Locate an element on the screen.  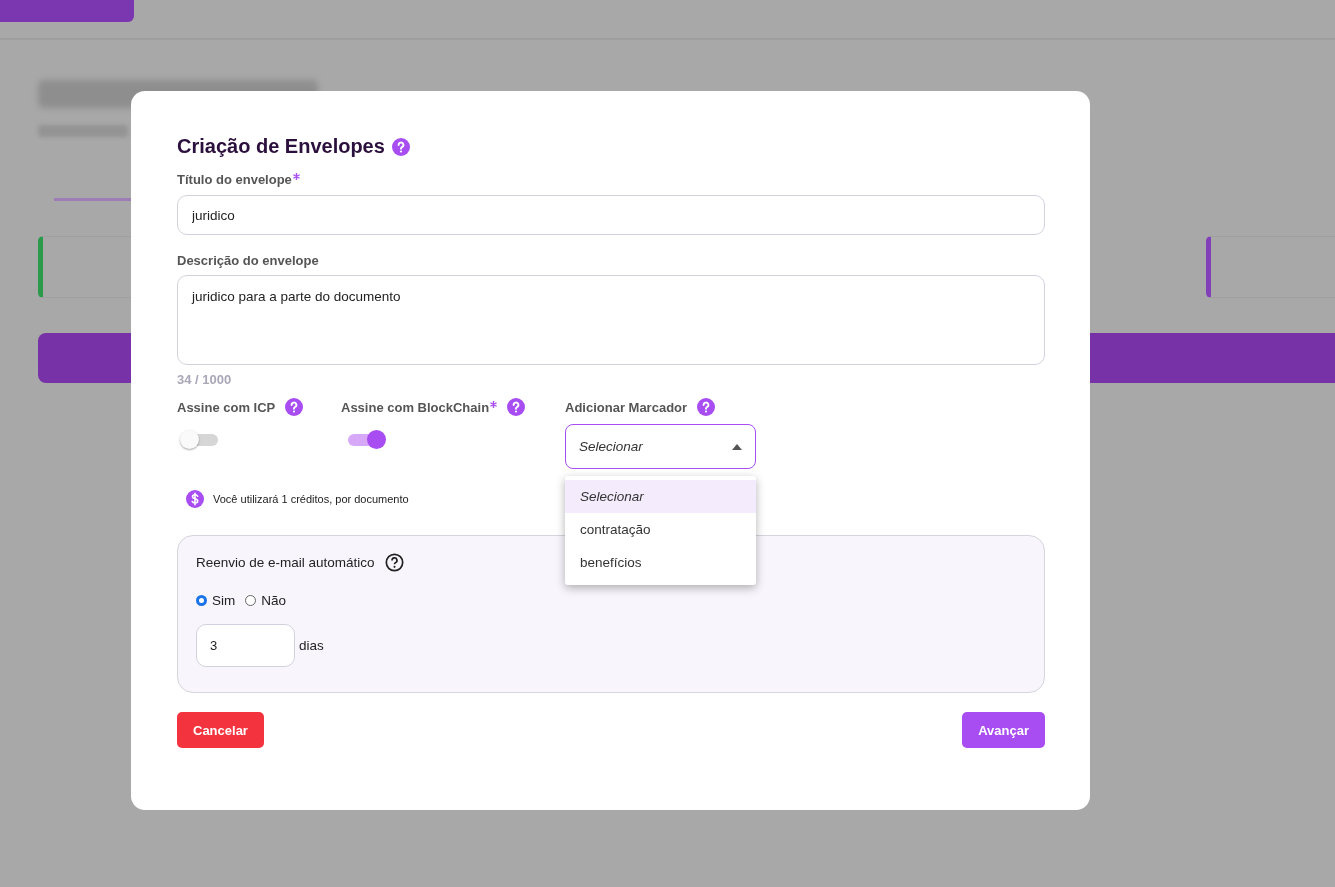
dropdown-option: Selecionar is located at coordinates (660, 496).